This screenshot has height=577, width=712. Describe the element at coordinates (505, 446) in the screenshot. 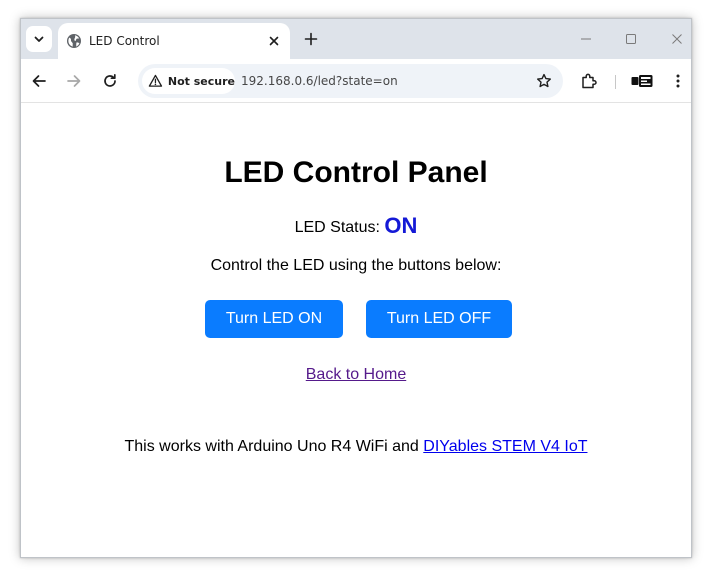

I see `diyables-link: DIYables STEM V4 IoT` at that location.